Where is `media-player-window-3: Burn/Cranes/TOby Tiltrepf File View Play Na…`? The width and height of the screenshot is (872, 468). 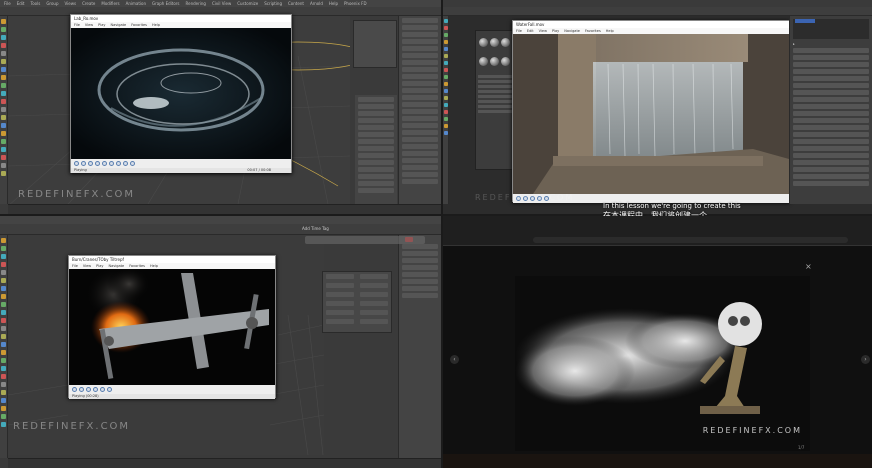
media-player-window-3: Burn/Cranes/TOby Tiltrepf File View Play Na… is located at coordinates (172, 327).